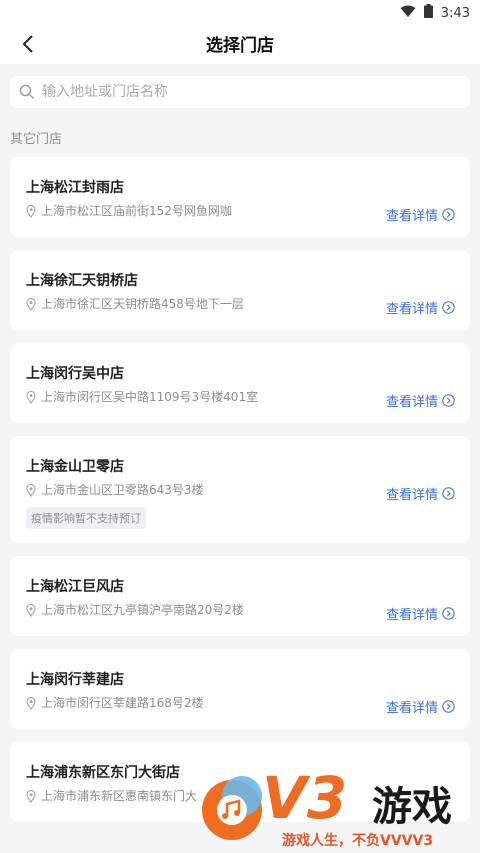  What do you see at coordinates (82, 281) in the screenshot?
I see `store-name: 上海徐汇天钥桥店` at bounding box center [82, 281].